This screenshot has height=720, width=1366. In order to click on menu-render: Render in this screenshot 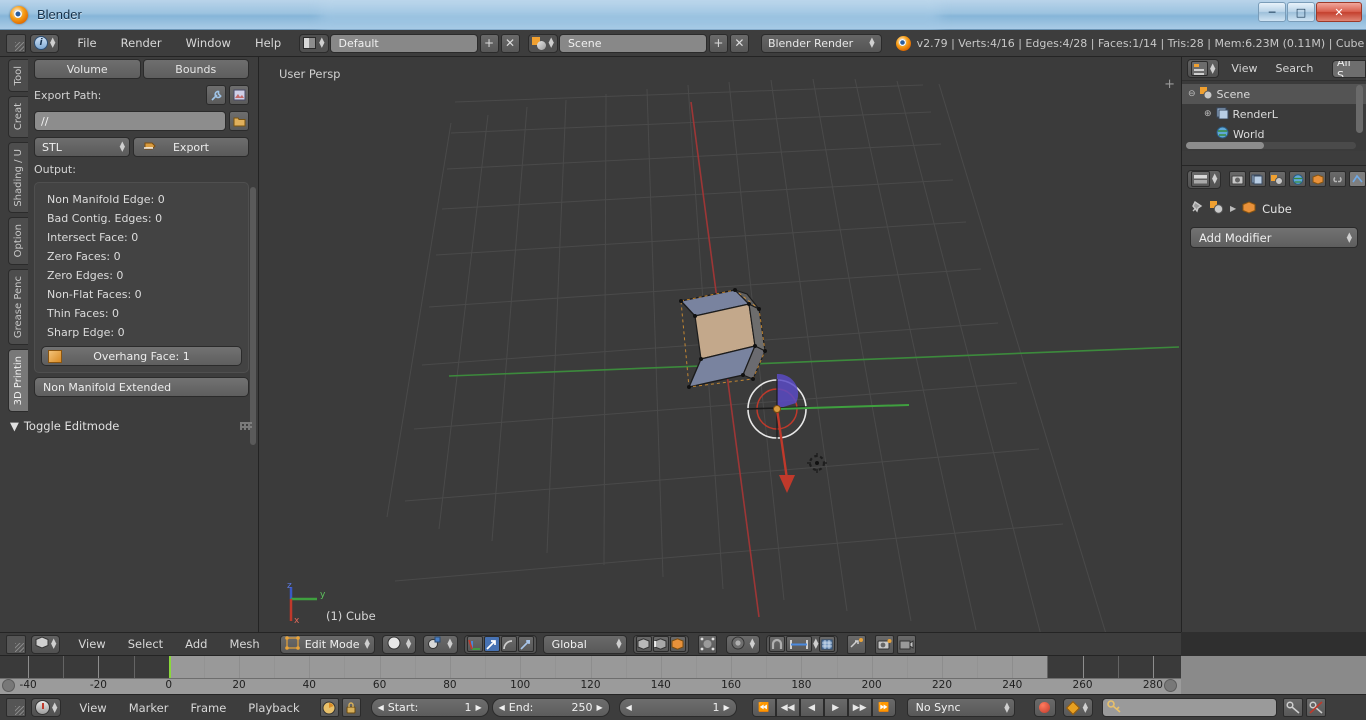, I will do `click(141, 43)`.